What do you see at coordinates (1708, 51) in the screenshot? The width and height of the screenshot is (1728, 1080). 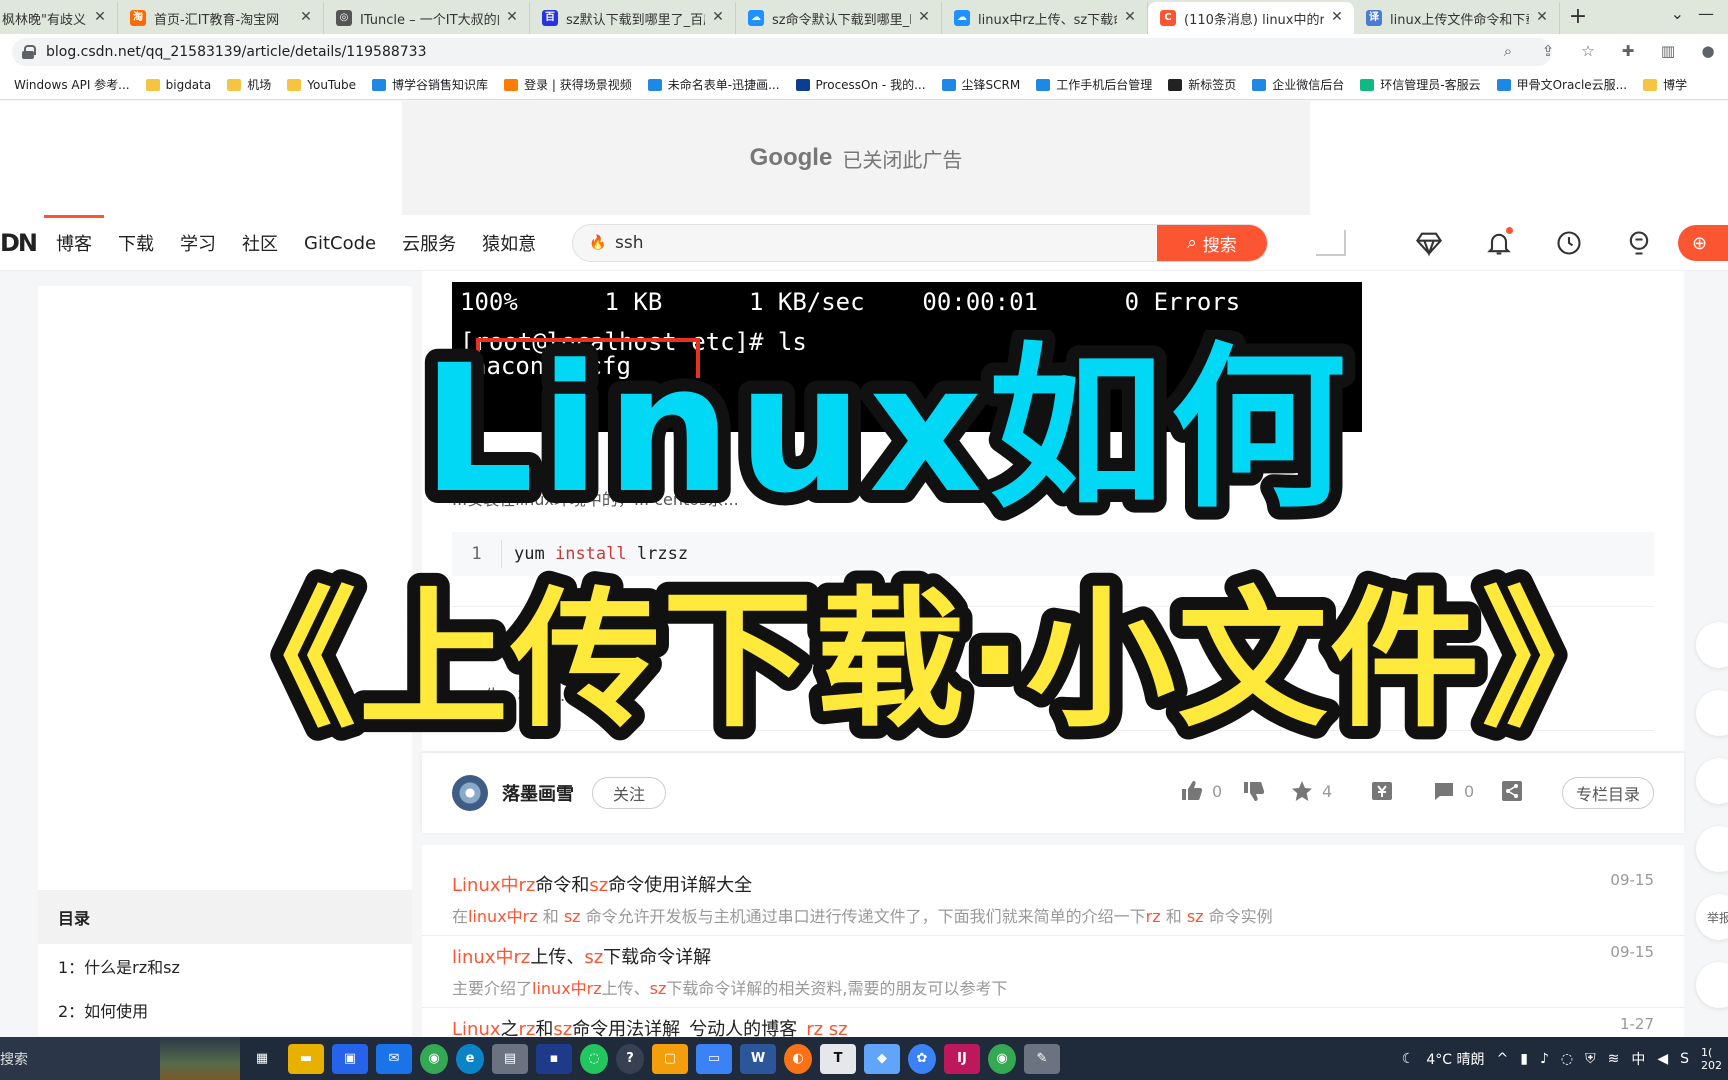 I see `profile-icon: ●` at bounding box center [1708, 51].